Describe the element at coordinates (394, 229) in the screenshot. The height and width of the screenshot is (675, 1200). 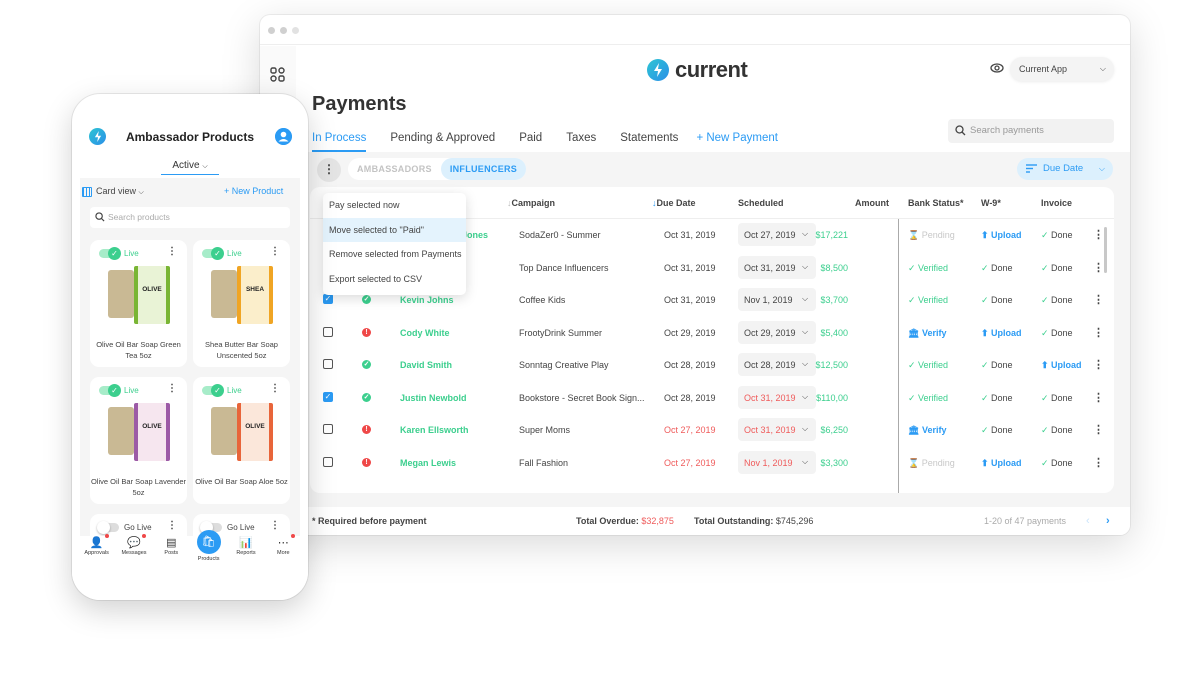
I see `menu-move-to-paid: Move selected to "Paid"` at that location.